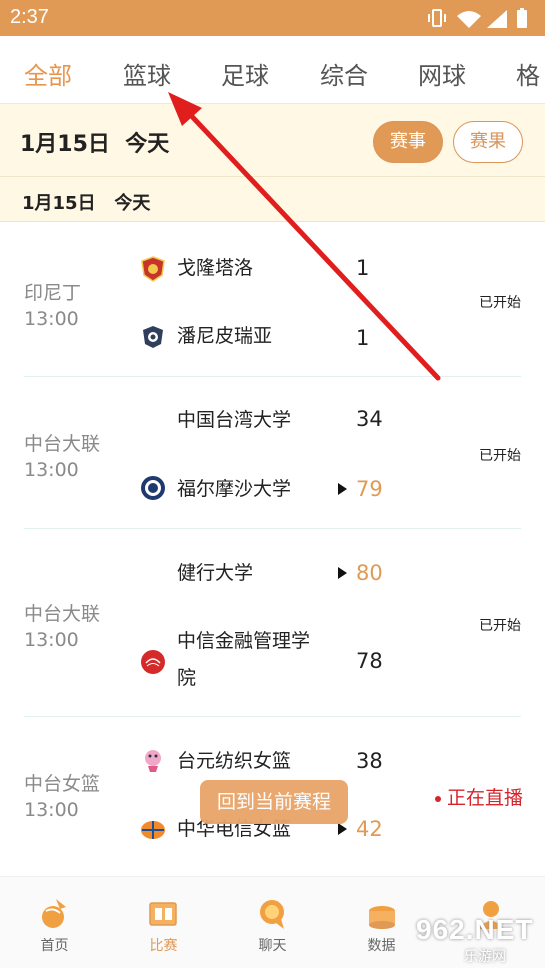 The width and height of the screenshot is (545, 968). What do you see at coordinates (272, 946) in the screenshot?
I see `nav-chat-label: 聊天` at bounding box center [272, 946].